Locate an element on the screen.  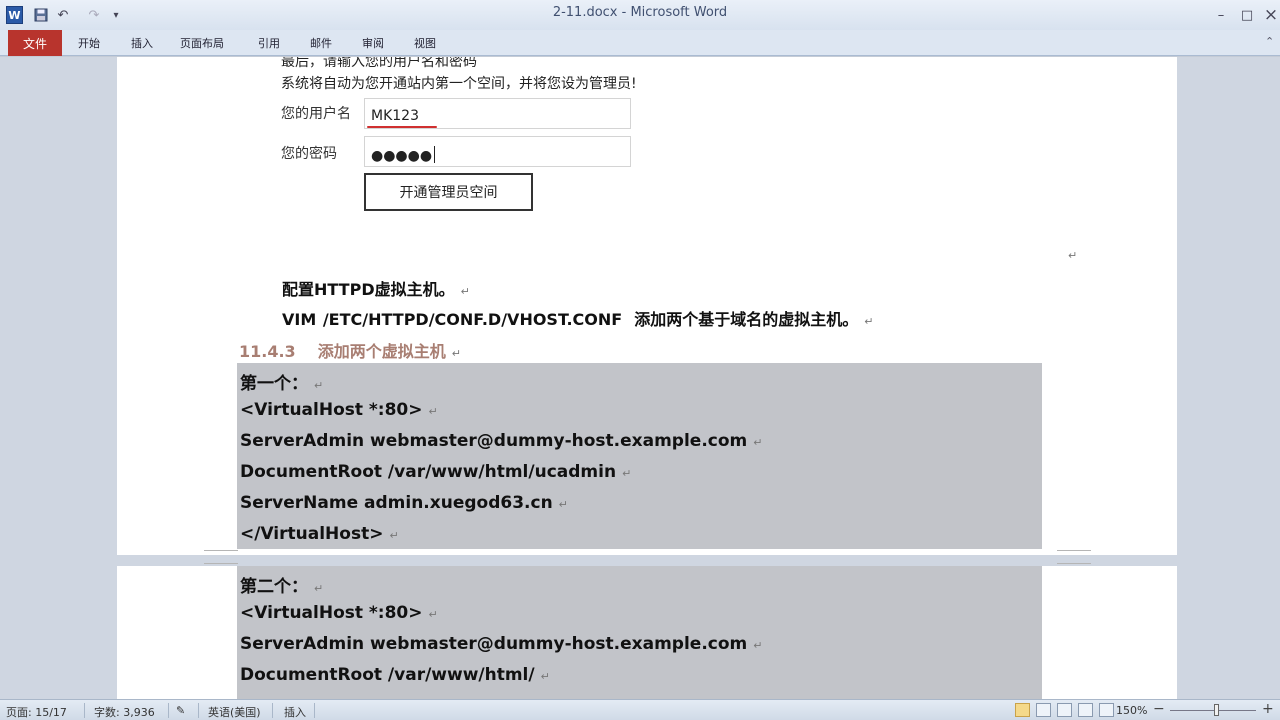
step-description: 添加两个基于域名的虚拟主机。 is located at coordinates (746, 319).